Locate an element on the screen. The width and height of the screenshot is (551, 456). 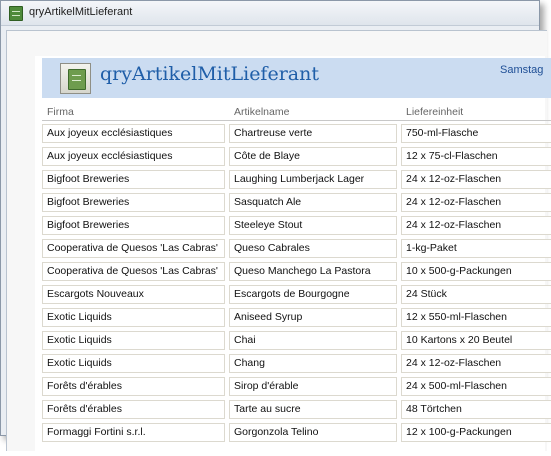
table-row: Exotic Liquids Chang 24 x 12-oz-Flaschen is located at coordinates (296, 363).